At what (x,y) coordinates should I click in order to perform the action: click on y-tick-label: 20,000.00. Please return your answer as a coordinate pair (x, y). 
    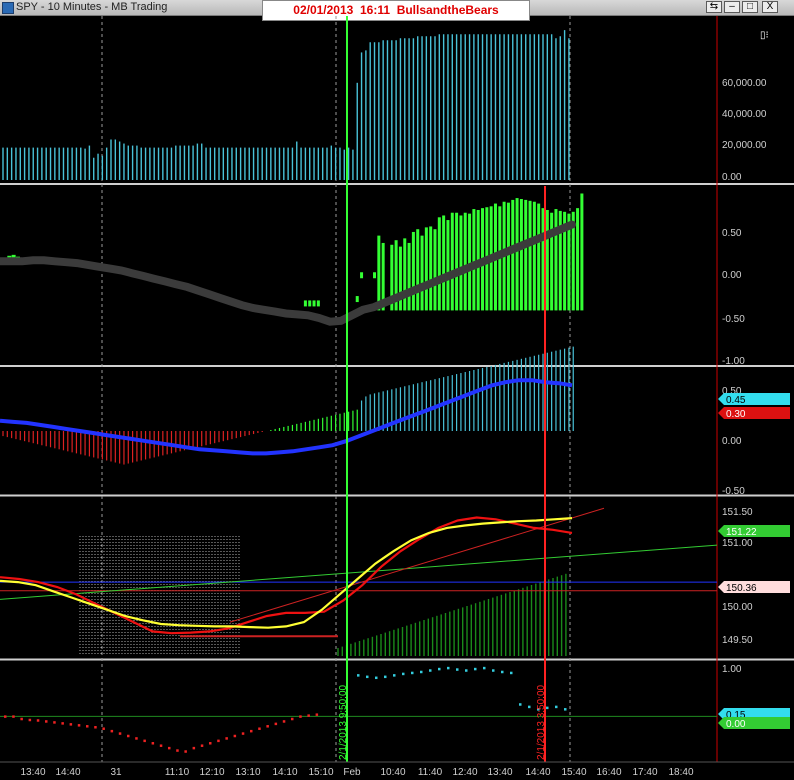
    Looking at the image, I should click on (744, 145).